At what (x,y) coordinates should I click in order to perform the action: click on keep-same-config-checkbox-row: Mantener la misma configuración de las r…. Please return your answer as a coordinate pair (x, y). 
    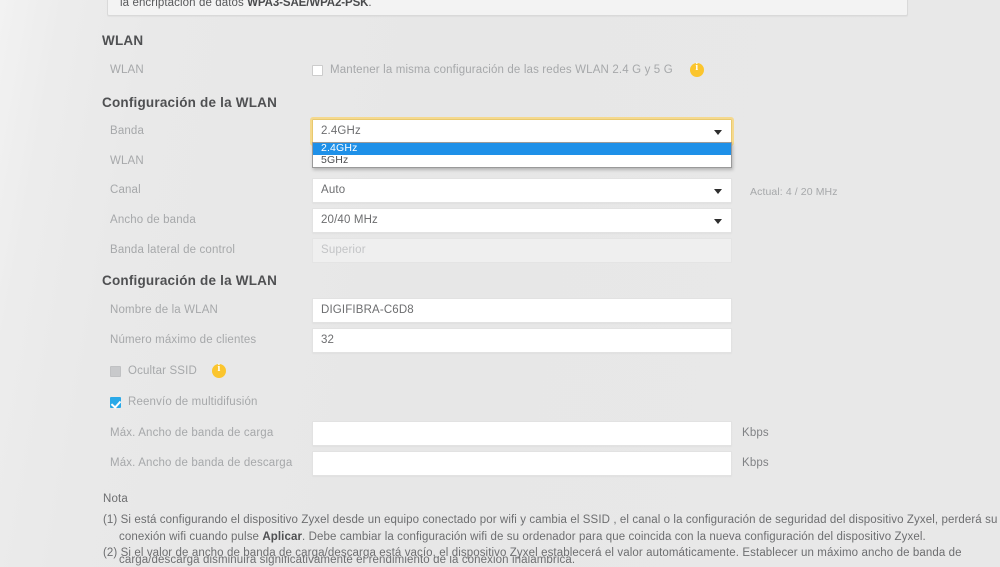
    Looking at the image, I should click on (508, 69).